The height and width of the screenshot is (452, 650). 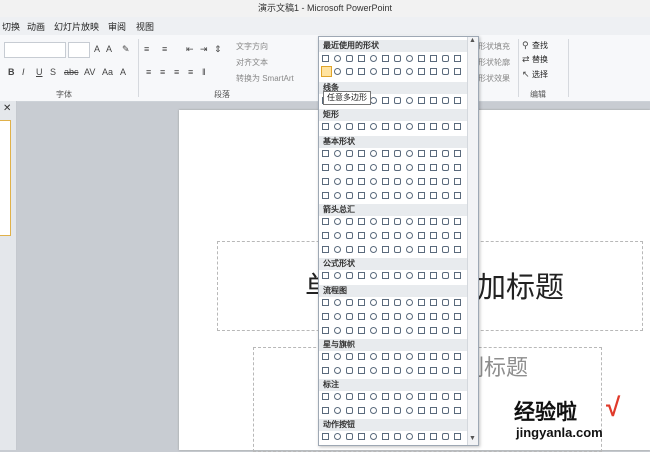 I want to click on underline-icon: U, so click(x=39, y=72).